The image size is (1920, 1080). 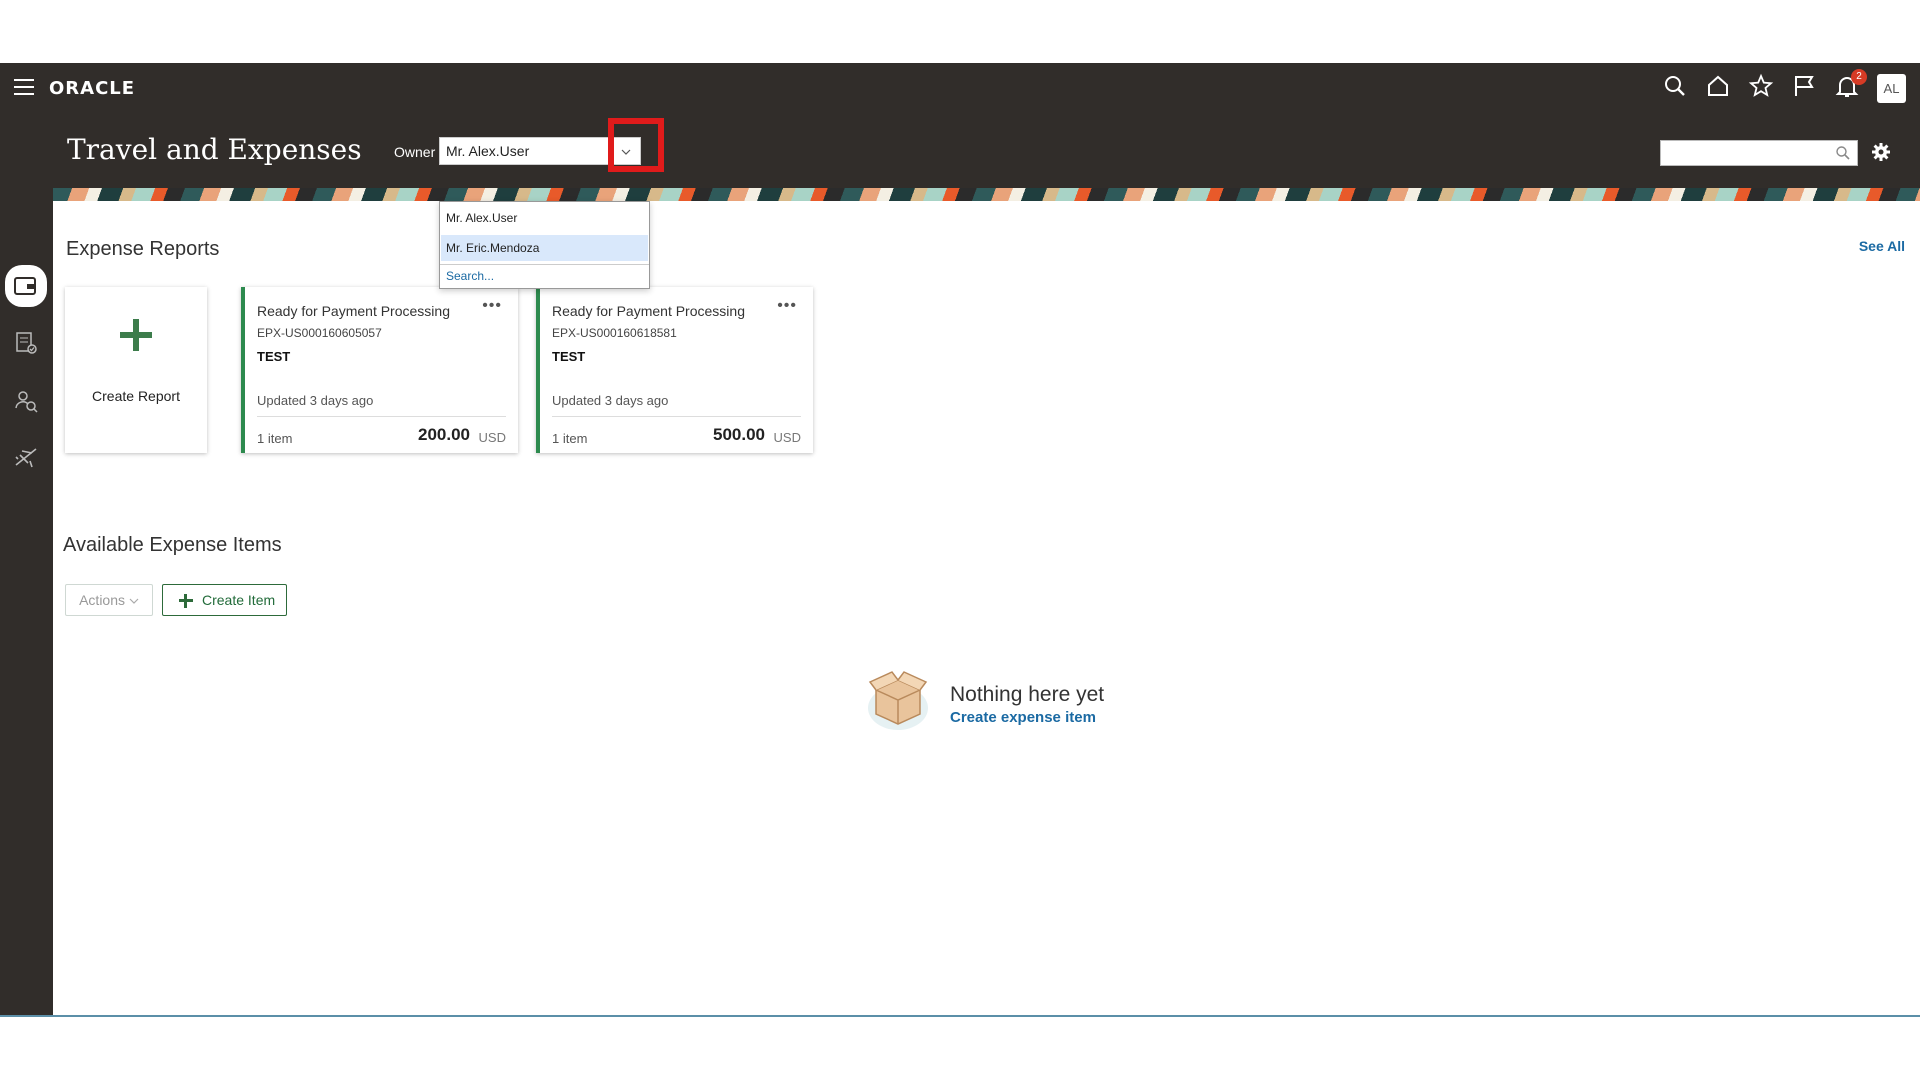 What do you see at coordinates (26, 343) in the screenshot?
I see `report-approve-icon` at bounding box center [26, 343].